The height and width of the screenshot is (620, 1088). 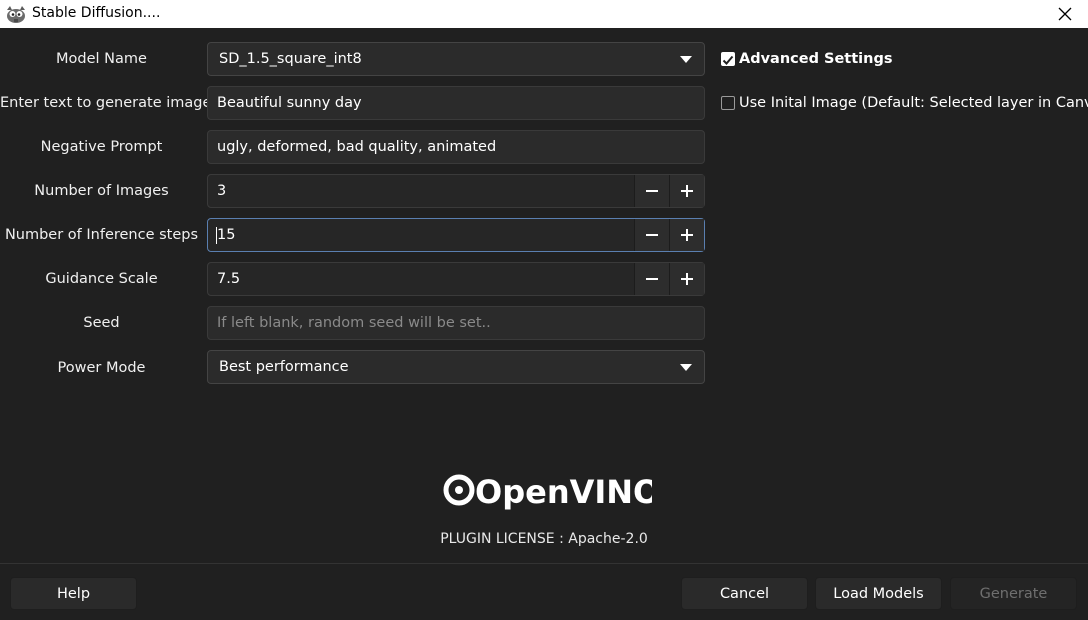 What do you see at coordinates (816, 59) in the screenshot?
I see `advanced-settings-label: Advanced Settings` at bounding box center [816, 59].